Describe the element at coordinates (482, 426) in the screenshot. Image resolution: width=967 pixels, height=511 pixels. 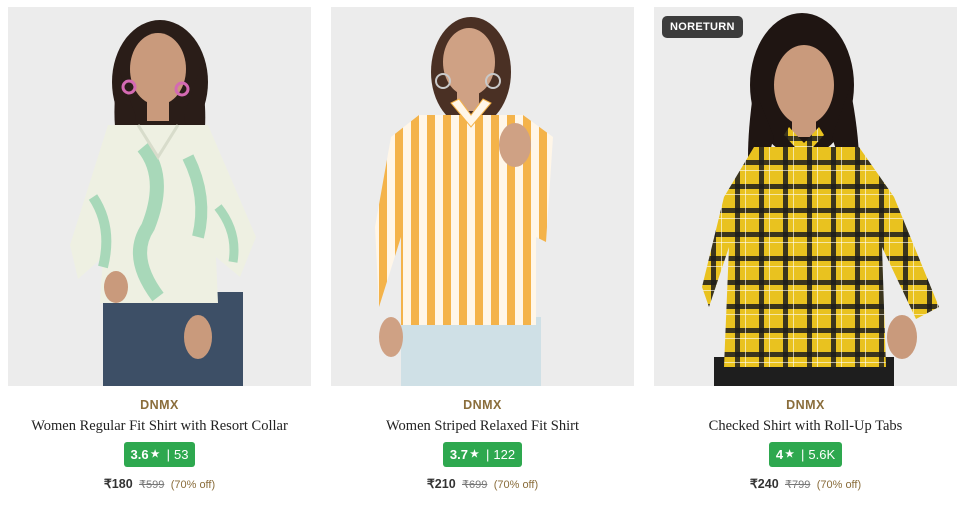
I see `product-name: Women Striped Relaxed Fit Shirt` at that location.